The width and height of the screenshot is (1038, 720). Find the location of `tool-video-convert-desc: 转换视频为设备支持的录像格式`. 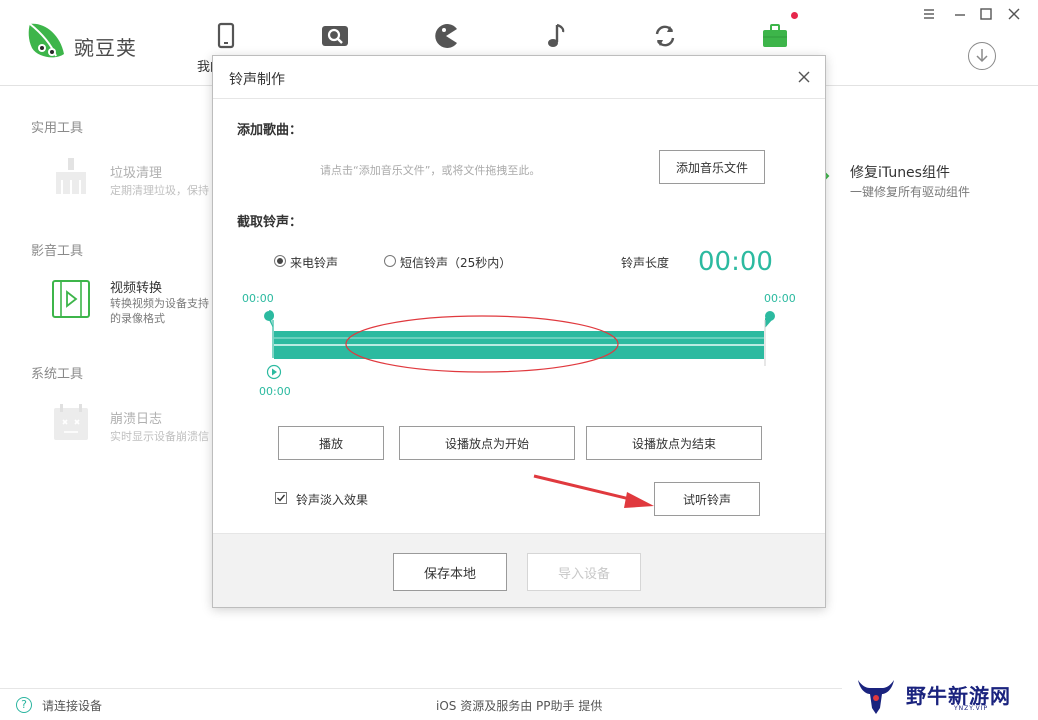

tool-video-convert-desc: 转换视频为设备支持的录像格式 is located at coordinates (159, 311).